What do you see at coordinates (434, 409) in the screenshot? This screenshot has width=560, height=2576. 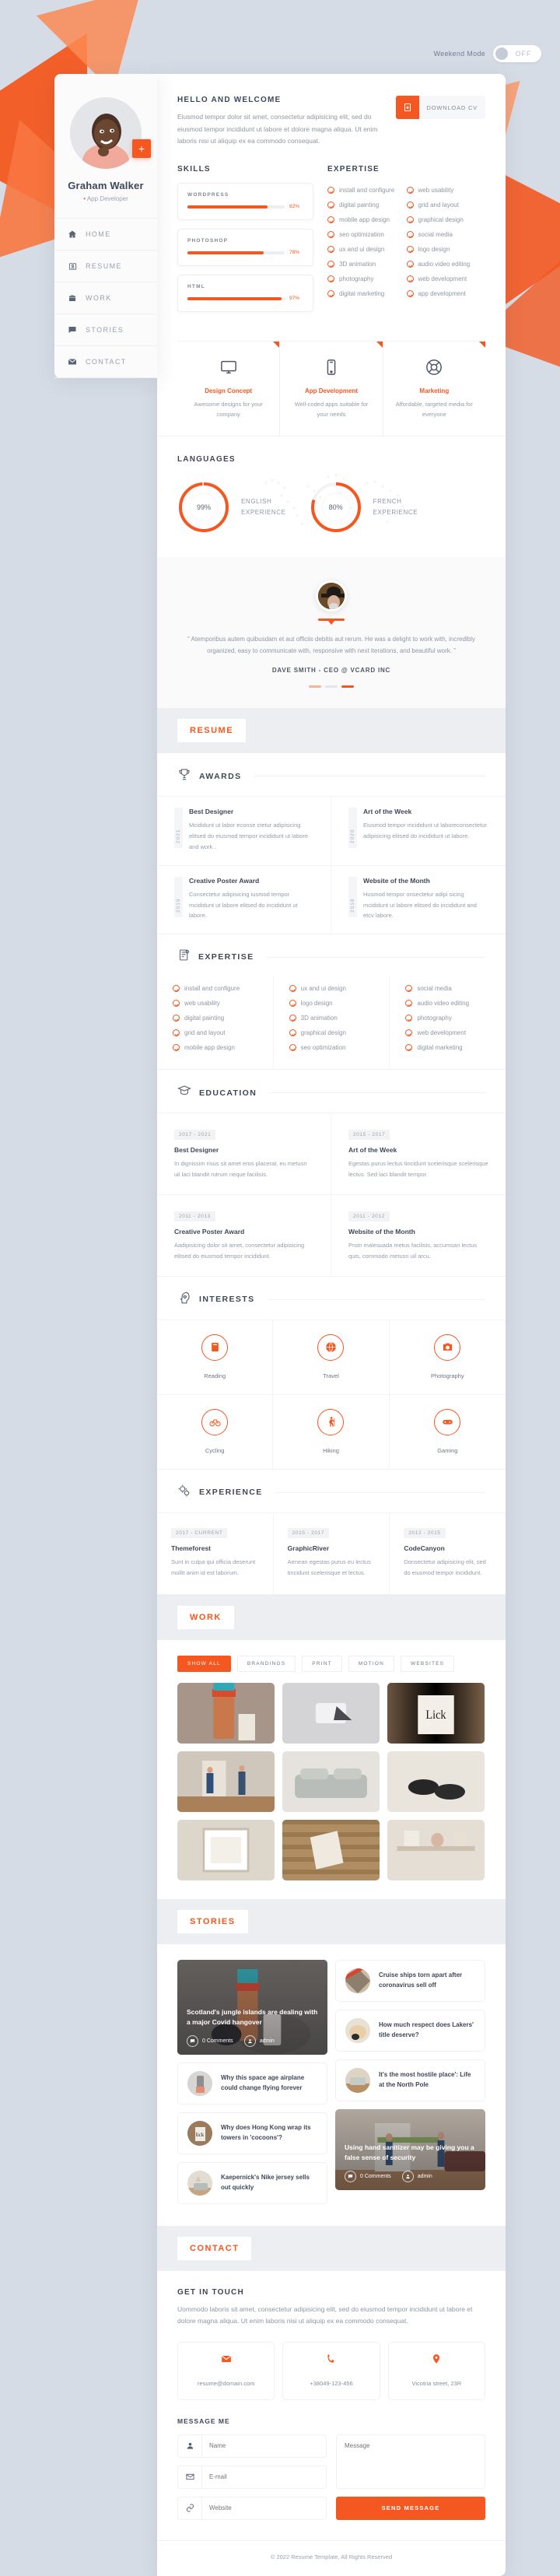 I see `service-text: Affordable, targeted media for everyone` at bounding box center [434, 409].